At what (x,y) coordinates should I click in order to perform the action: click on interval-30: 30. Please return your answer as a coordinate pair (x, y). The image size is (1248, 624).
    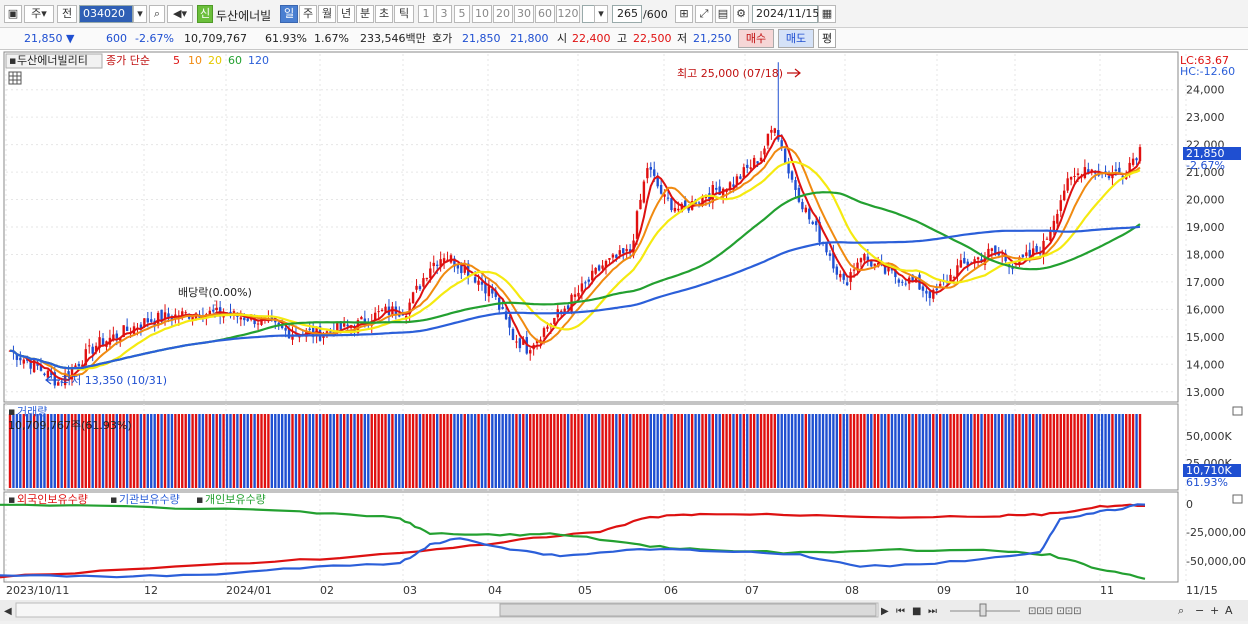
    Looking at the image, I should click on (524, 14).